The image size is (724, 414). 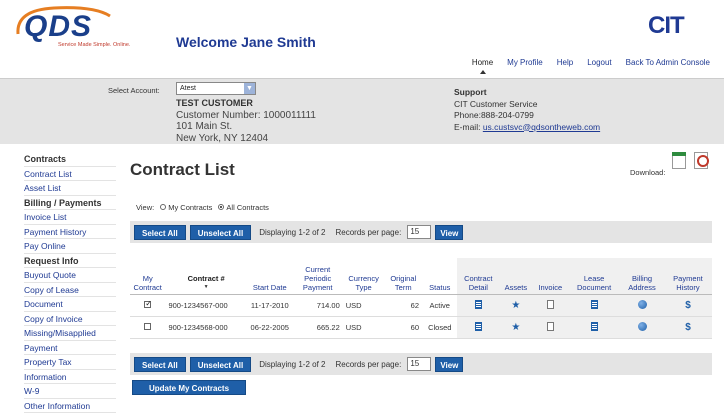 What do you see at coordinates (70, 304) in the screenshot?
I see `sidebar-item-document: Document` at bounding box center [70, 304].